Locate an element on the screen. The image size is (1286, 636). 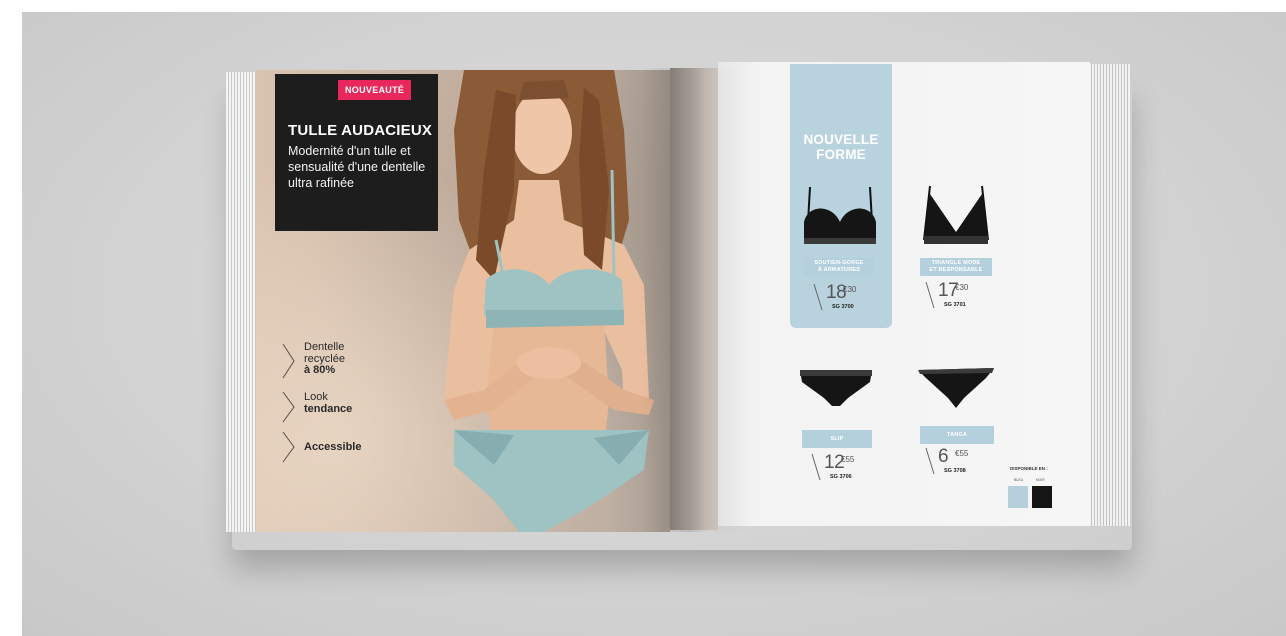
price-tag: 18 €30 SG 3700 is located at coordinates (847, 299).